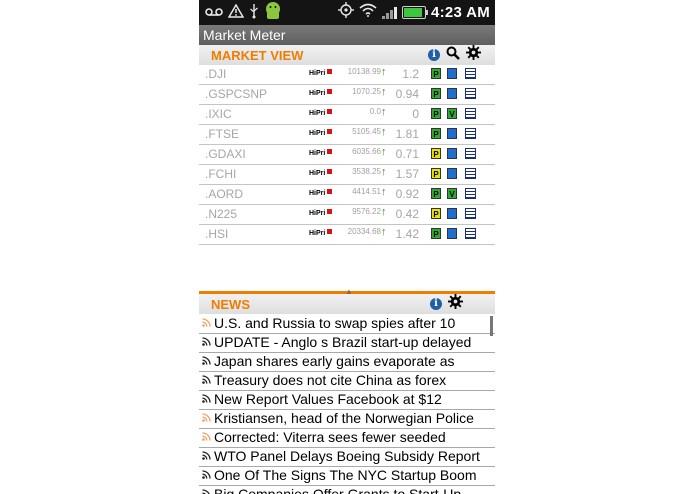 Image resolution: width=695 pixels, height=494 pixels. What do you see at coordinates (347, 476) in the screenshot?
I see `news-item: One Of The Signs The NYC Startup Boom` at bounding box center [347, 476].